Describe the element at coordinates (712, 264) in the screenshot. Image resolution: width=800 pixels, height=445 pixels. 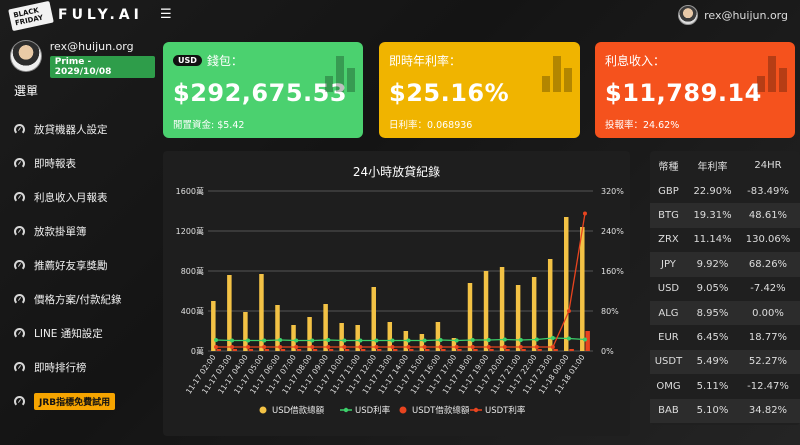
I see `rate-cell: 9.92%` at that location.